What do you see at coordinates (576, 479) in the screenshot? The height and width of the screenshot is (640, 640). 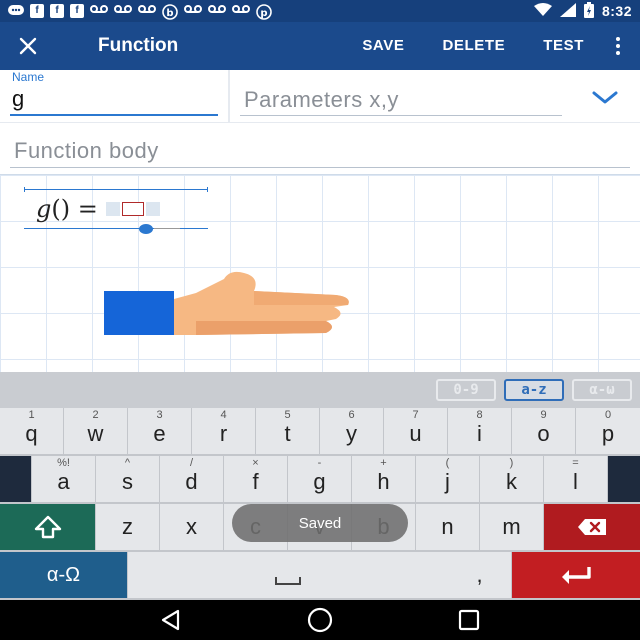 I see `key-l: = l` at bounding box center [576, 479].